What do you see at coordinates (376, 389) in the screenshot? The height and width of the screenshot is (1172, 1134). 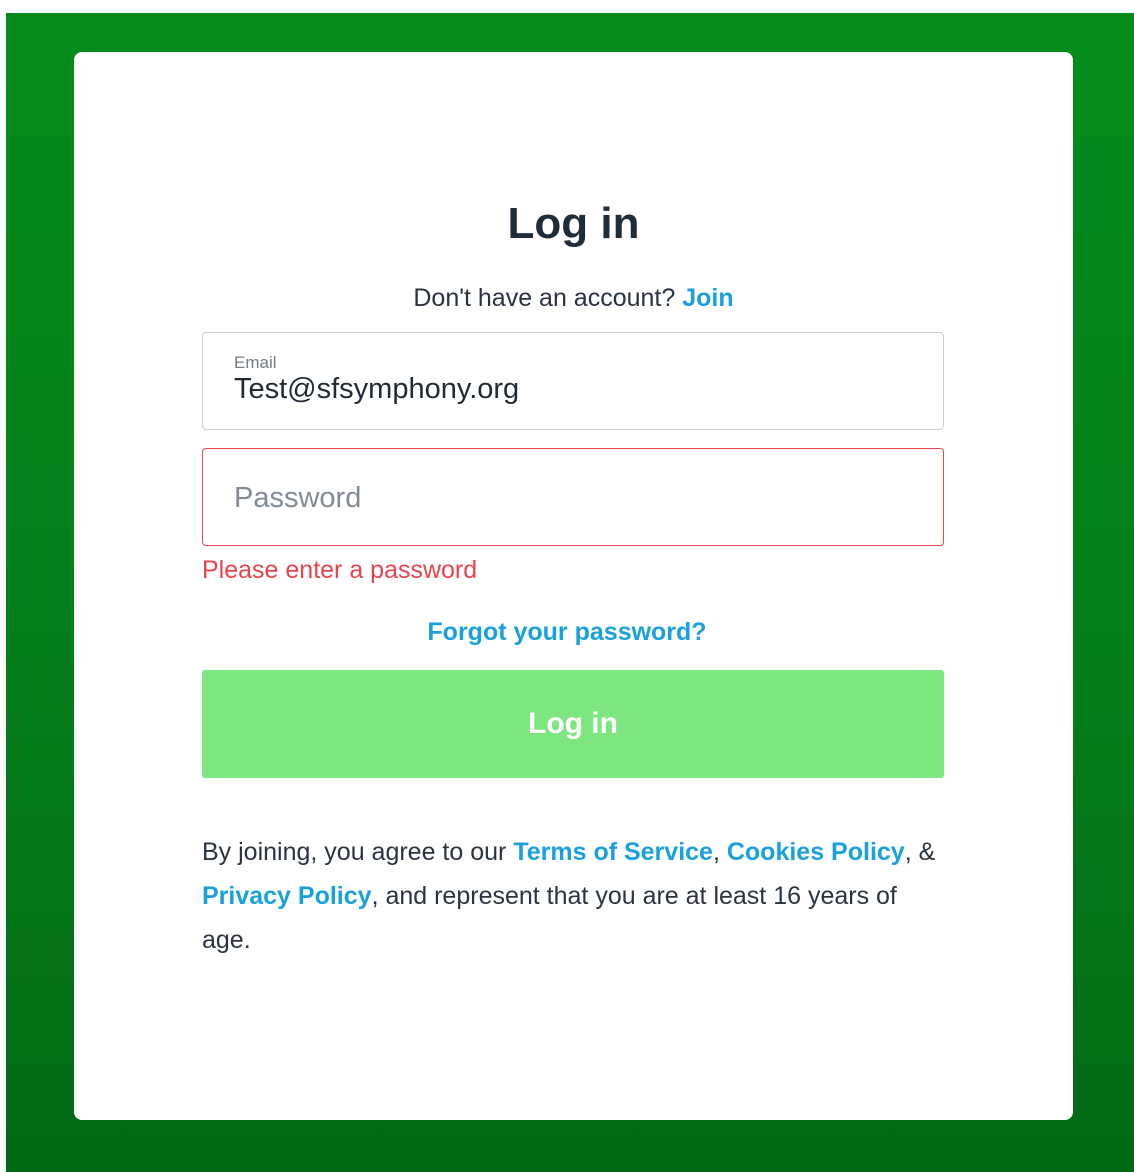 I see `email-input: Test@sfsymphony.org` at bounding box center [376, 389].